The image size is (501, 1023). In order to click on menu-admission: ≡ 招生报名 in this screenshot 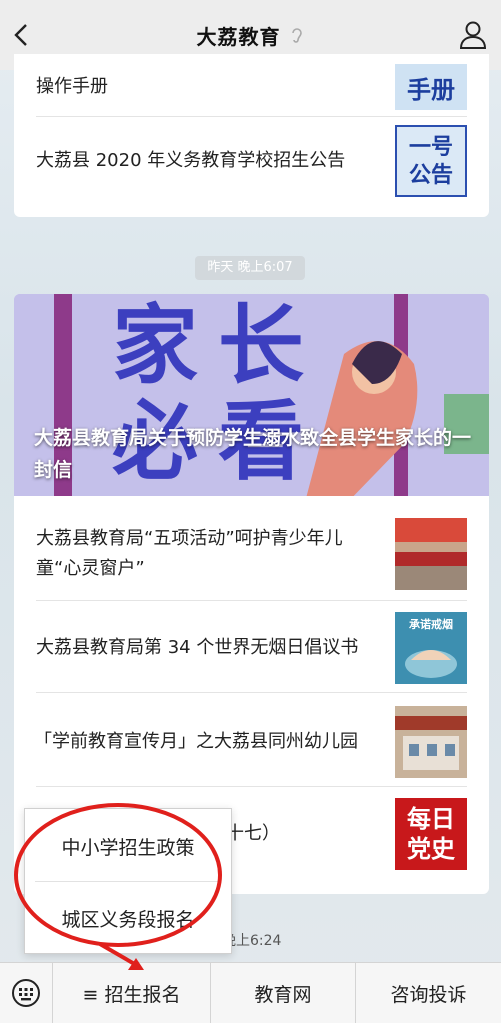, I will do `click(132, 993)`.